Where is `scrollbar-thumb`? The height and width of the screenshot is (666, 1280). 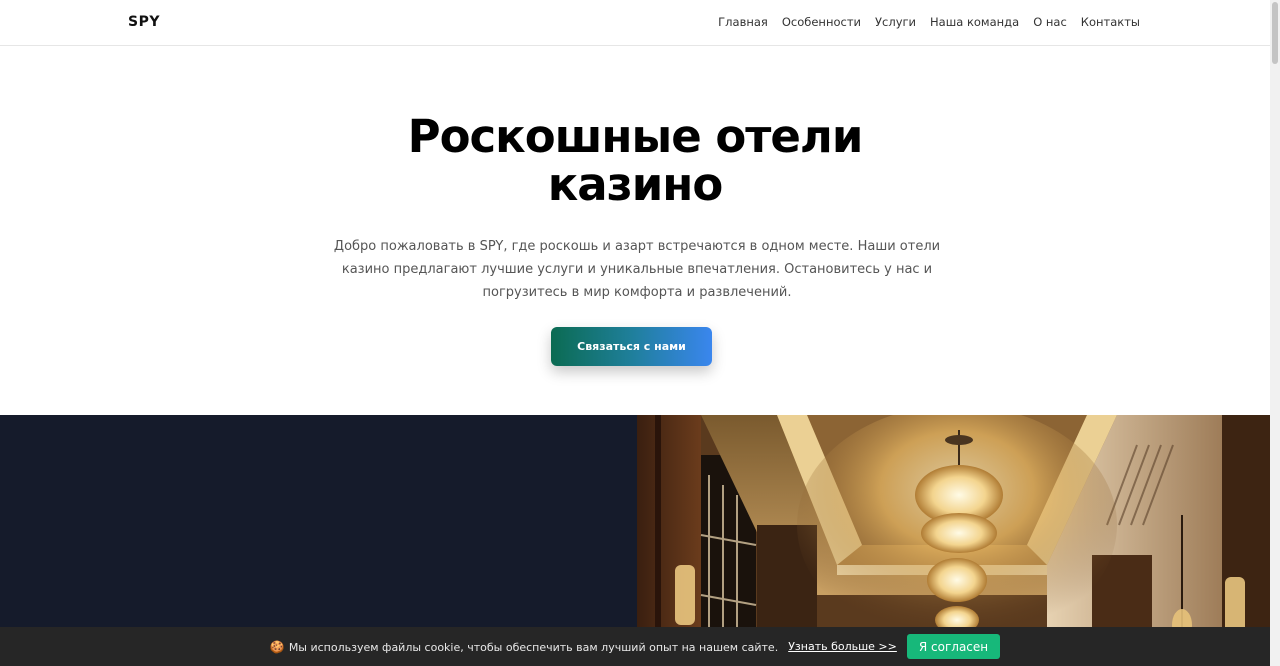
scrollbar-thumb is located at coordinates (1275, 33).